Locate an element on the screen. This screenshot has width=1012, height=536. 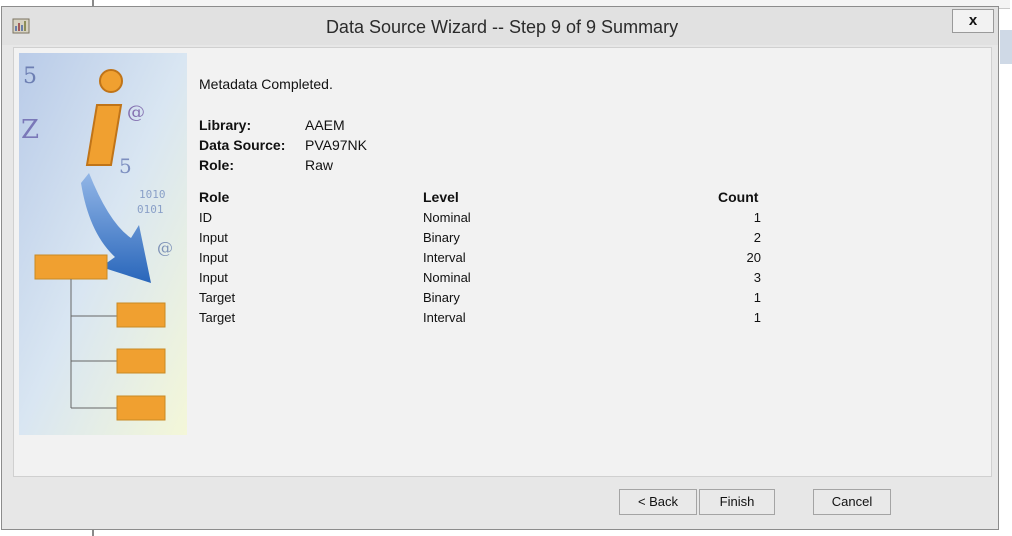
back-button: < Back is located at coordinates (658, 502).